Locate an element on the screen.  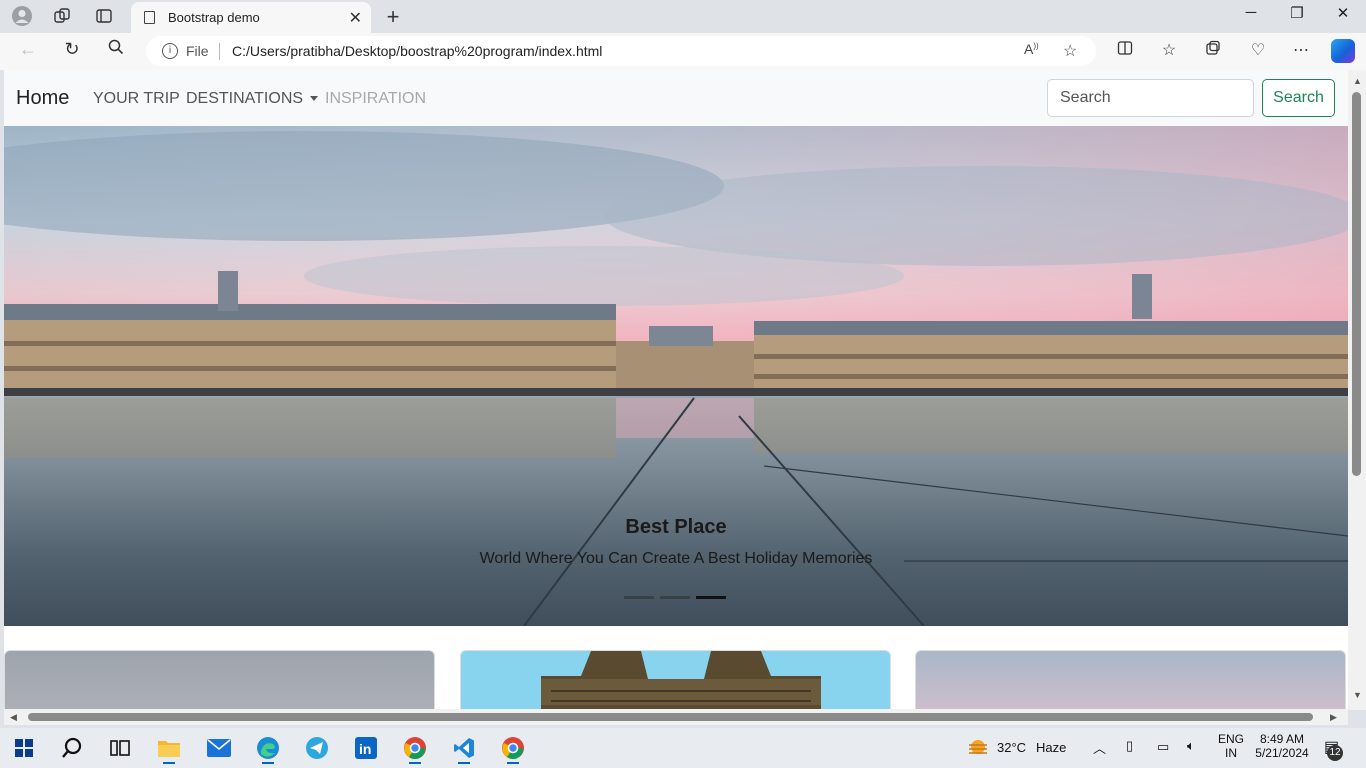
favorites-icon: ☆ is located at coordinates (1169, 50).